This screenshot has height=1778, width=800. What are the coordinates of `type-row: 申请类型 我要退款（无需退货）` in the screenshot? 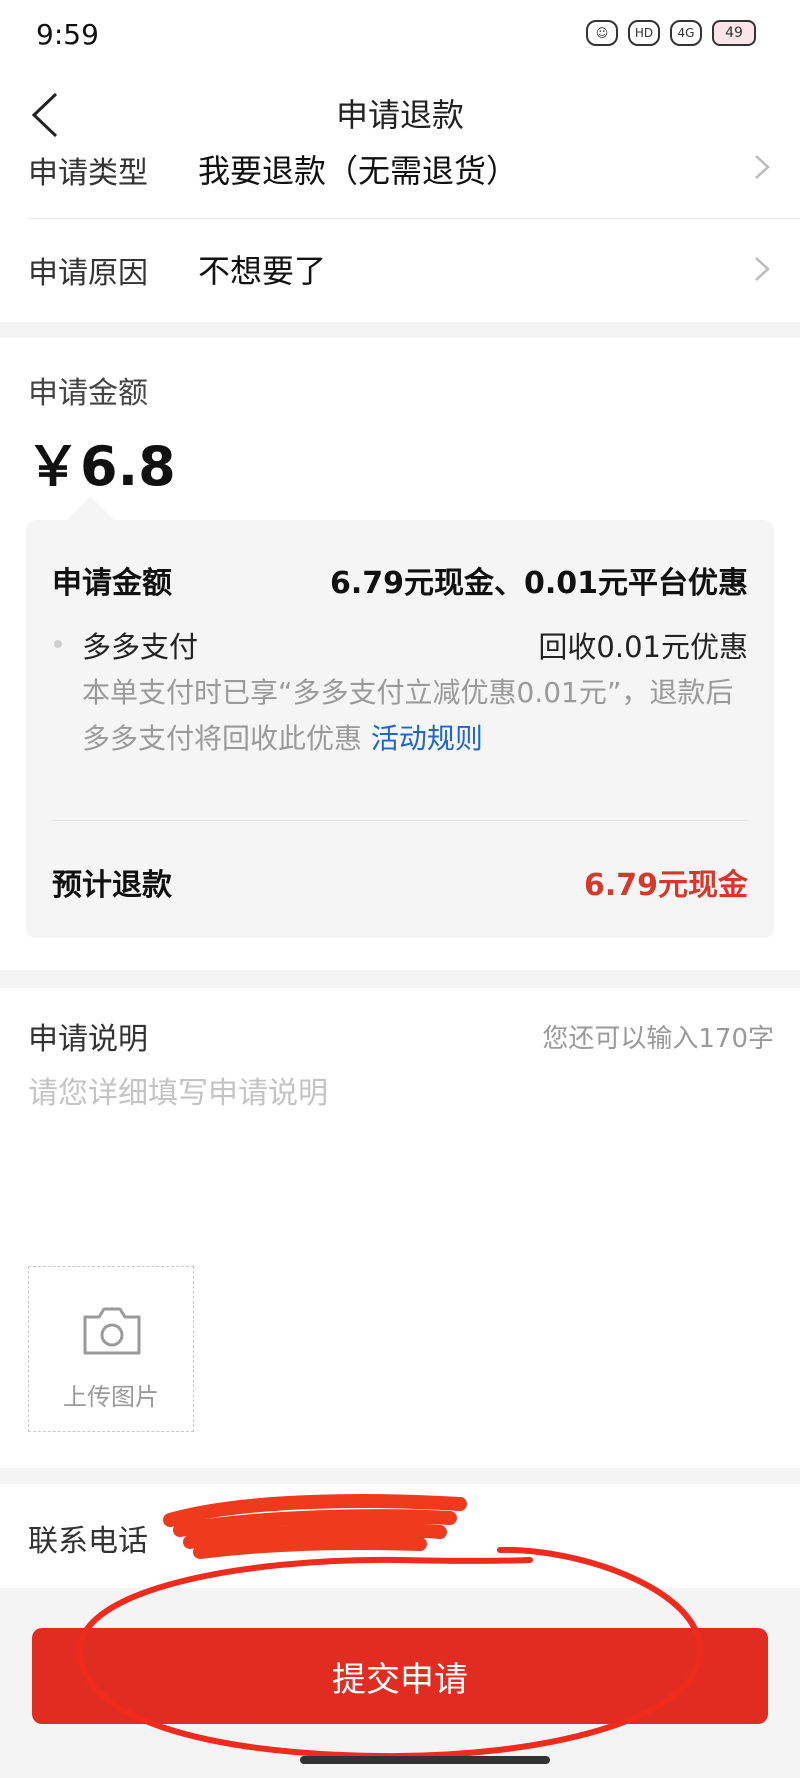 It's located at (400, 168).